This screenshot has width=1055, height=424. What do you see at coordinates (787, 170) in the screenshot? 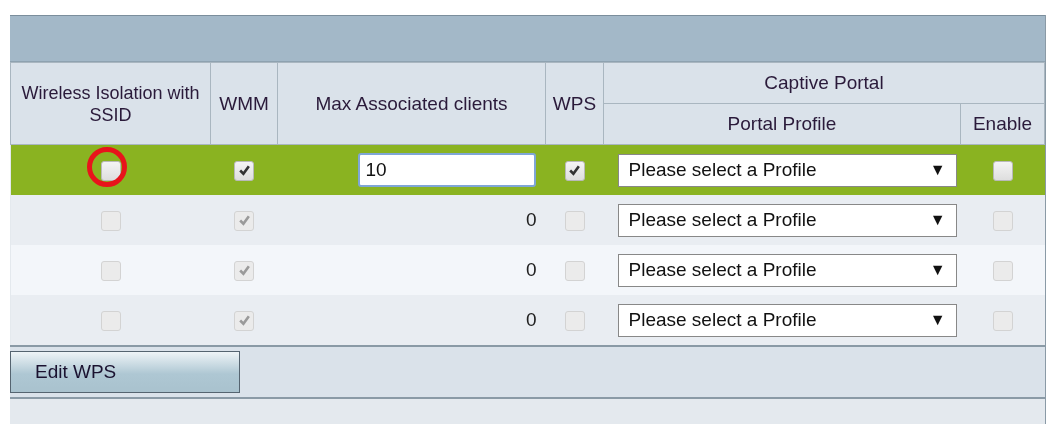
I see `profile-dropdown: Please select a Profile ▼` at bounding box center [787, 170].